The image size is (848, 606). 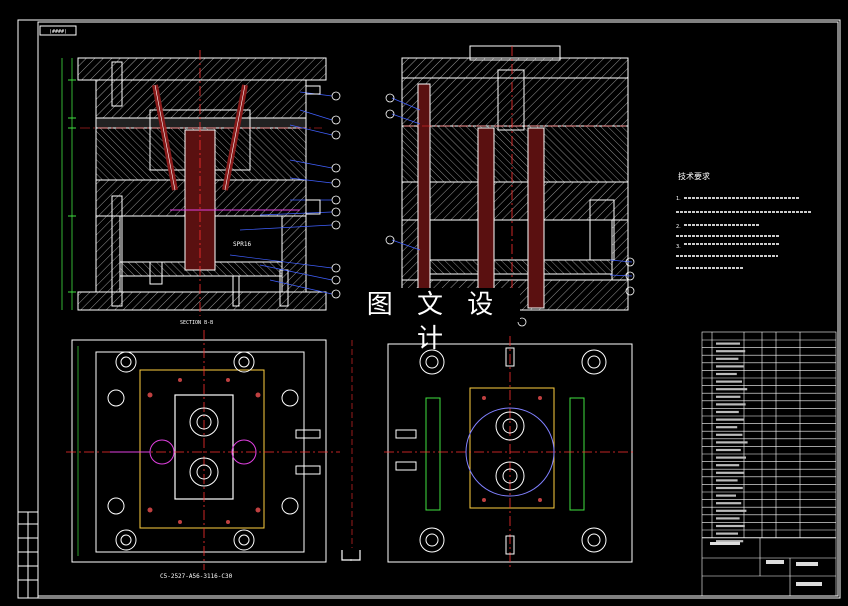 I want to click on balloon-callout-icon, so click(x=336, y=195).